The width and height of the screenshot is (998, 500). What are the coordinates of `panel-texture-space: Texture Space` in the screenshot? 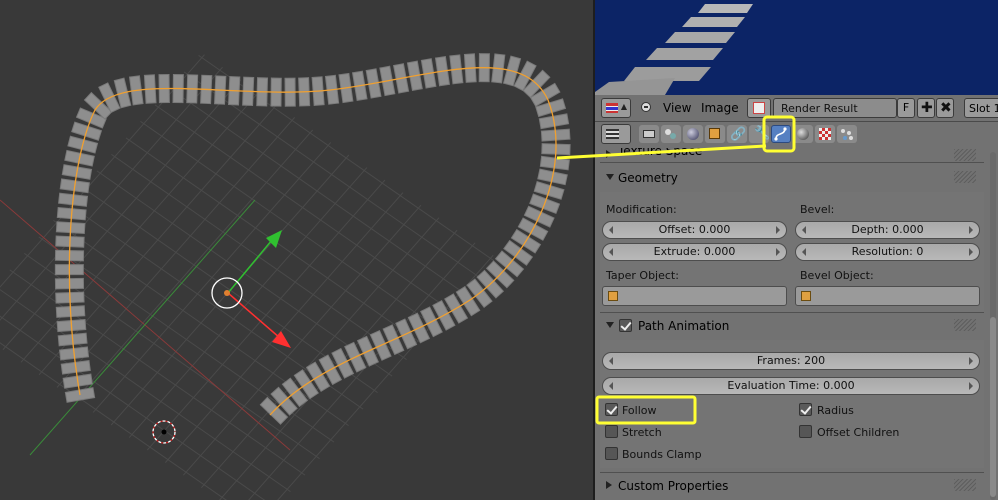 It's located at (792, 155).